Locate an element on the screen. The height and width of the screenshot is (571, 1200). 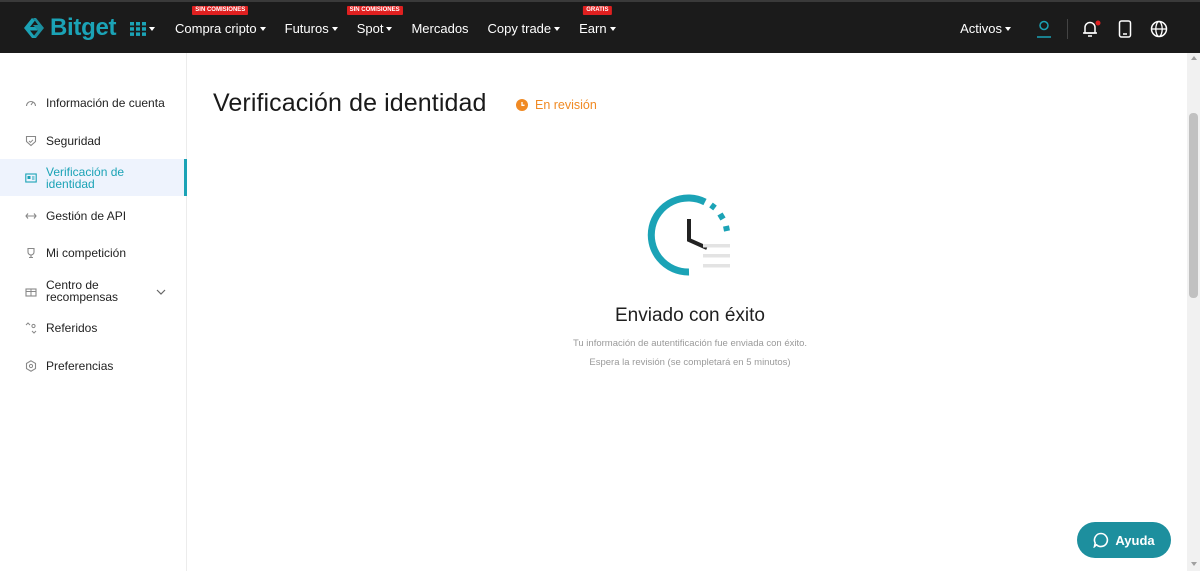
sidebar-item-label: Preferencias is located at coordinates (80, 366).